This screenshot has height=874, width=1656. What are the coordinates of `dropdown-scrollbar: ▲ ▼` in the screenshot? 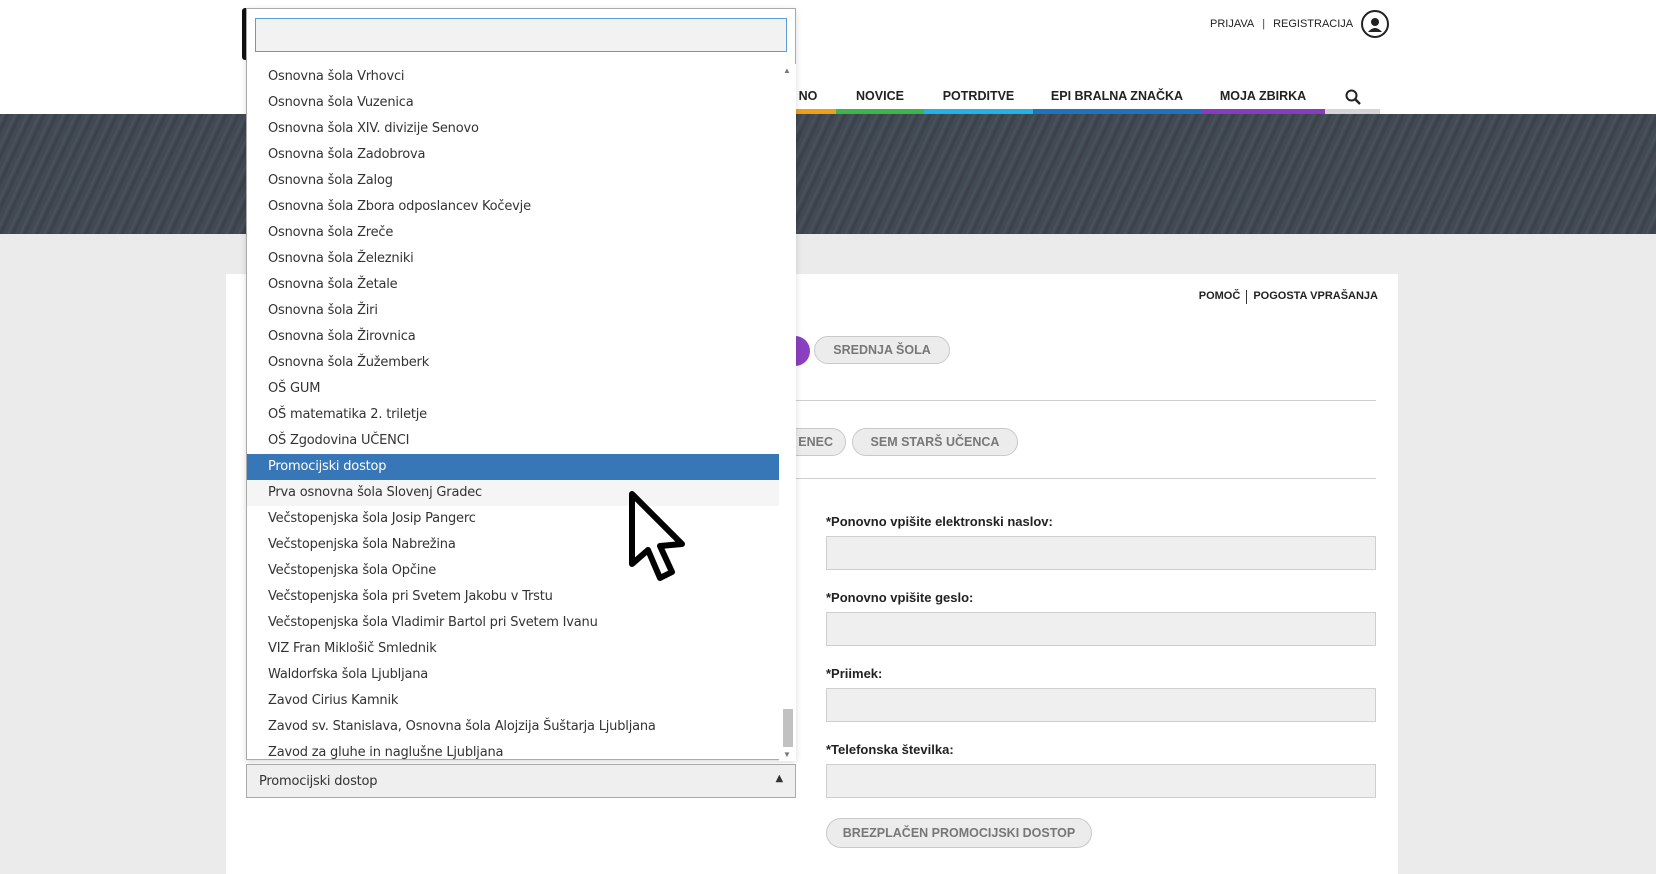 It's located at (787, 412).